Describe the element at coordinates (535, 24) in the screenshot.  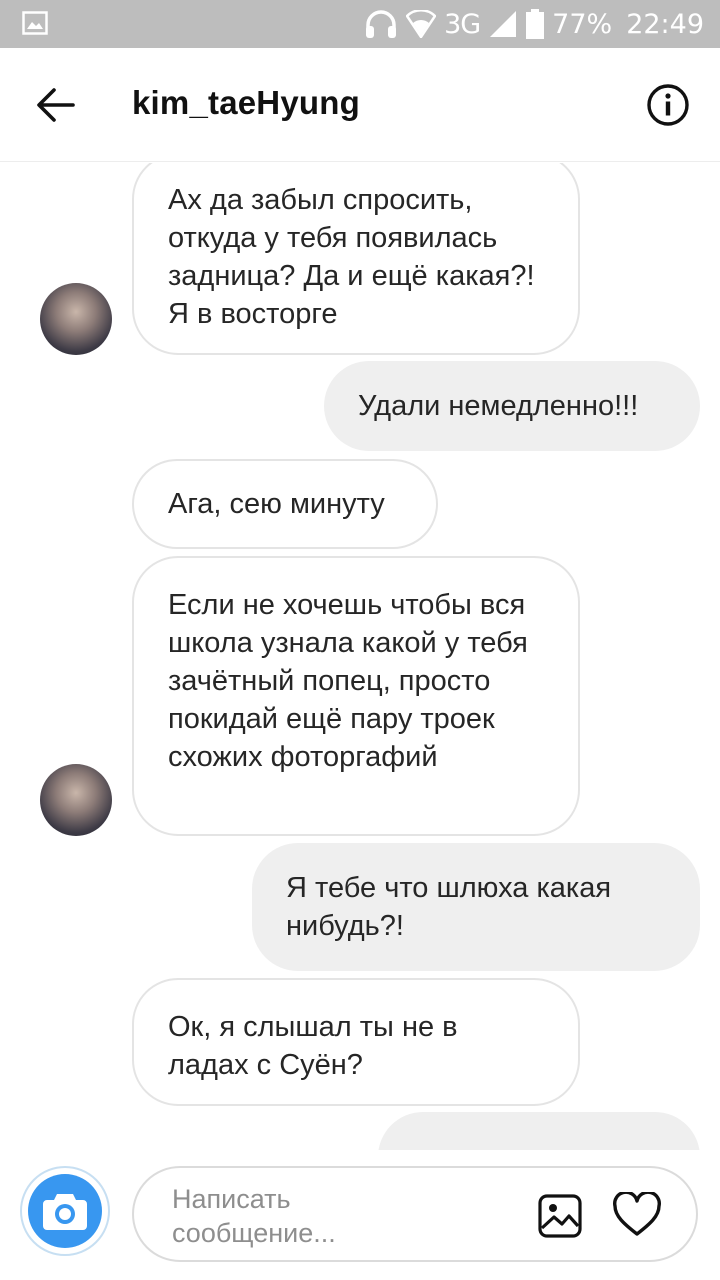
I see `battery-icon` at that location.